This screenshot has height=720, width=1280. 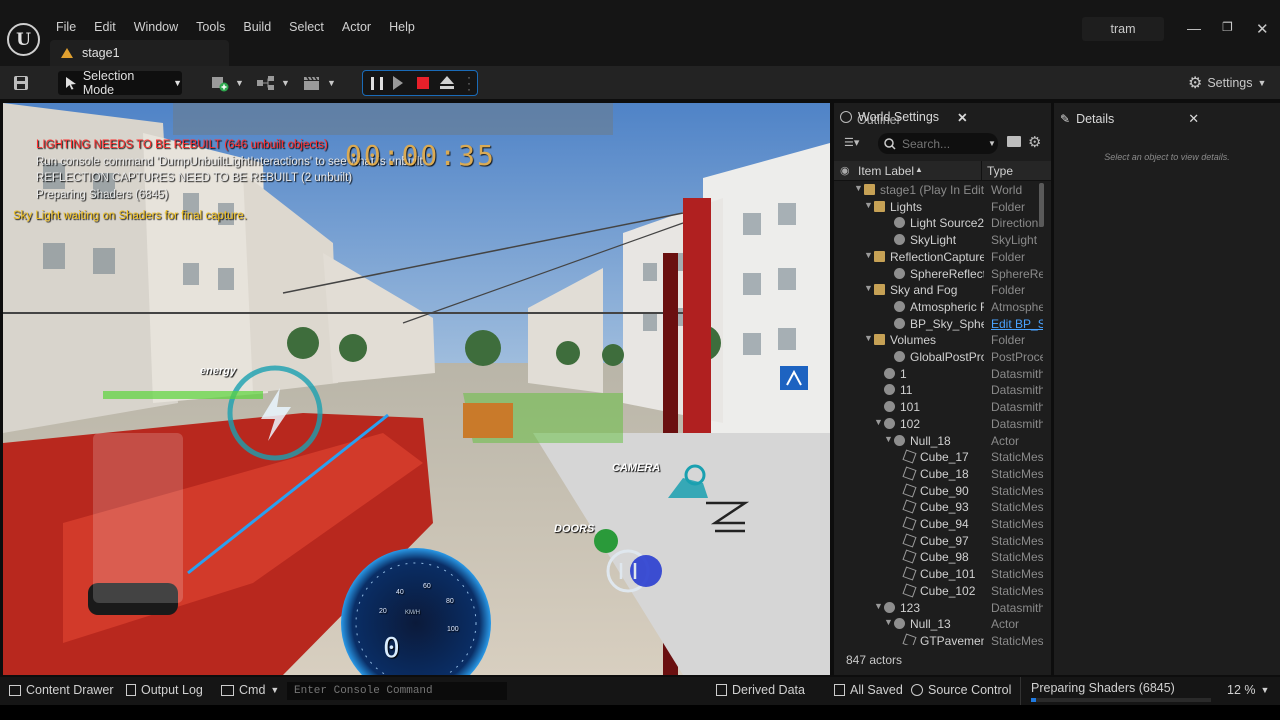 What do you see at coordinates (1041, 205) in the screenshot?
I see `scrollbar-thumb` at bounding box center [1041, 205].